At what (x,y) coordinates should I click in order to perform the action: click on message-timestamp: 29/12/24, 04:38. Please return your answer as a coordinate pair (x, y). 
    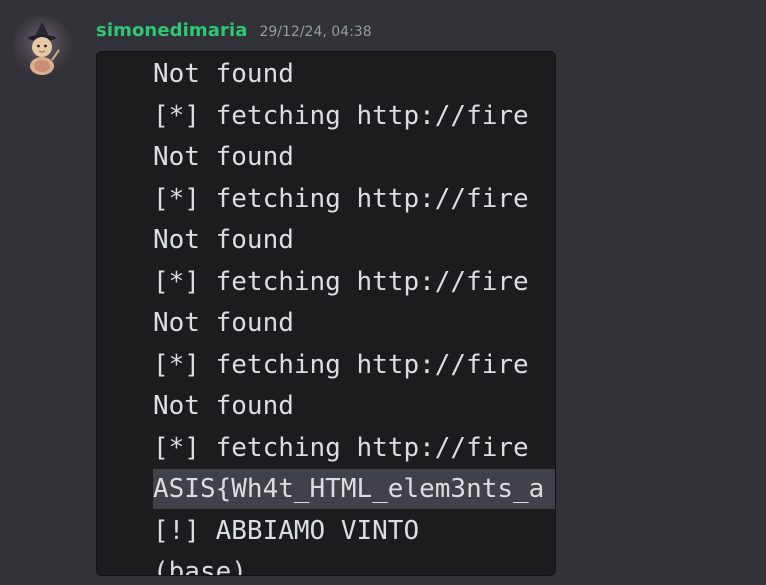
    Looking at the image, I should click on (315, 32).